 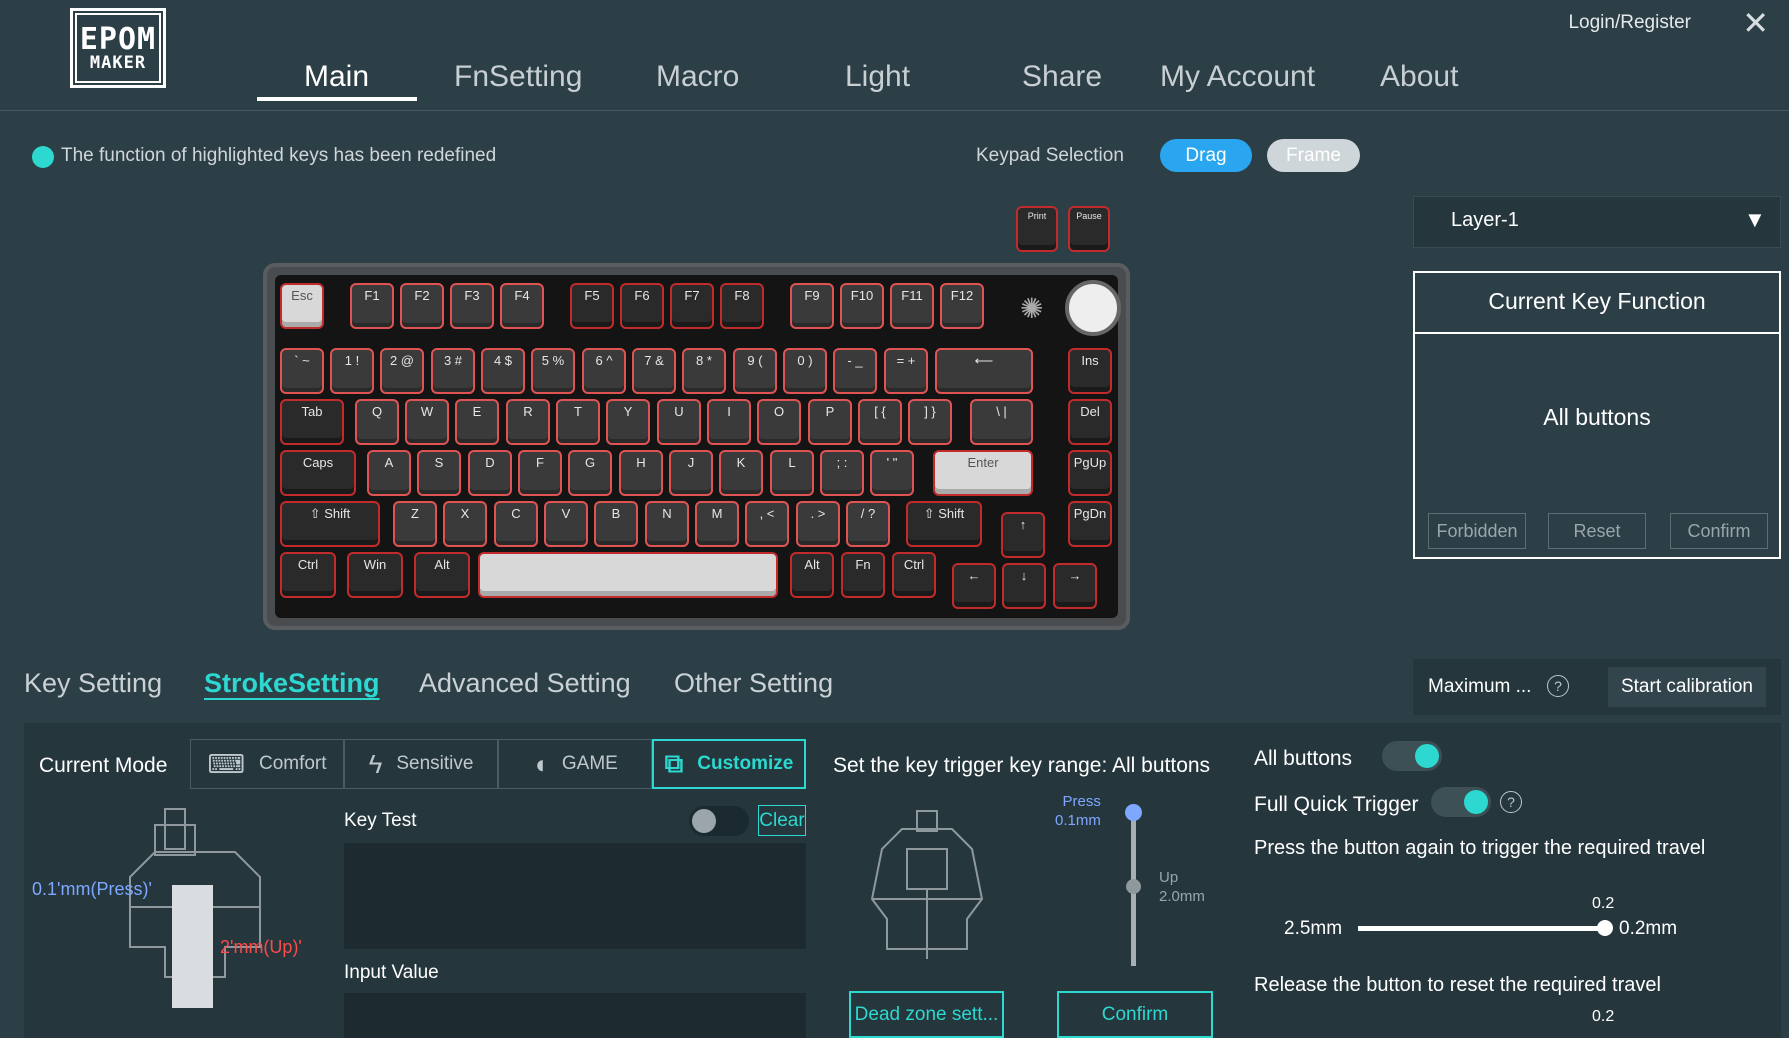 I want to click on key-num-11: - _, so click(x=855, y=371).